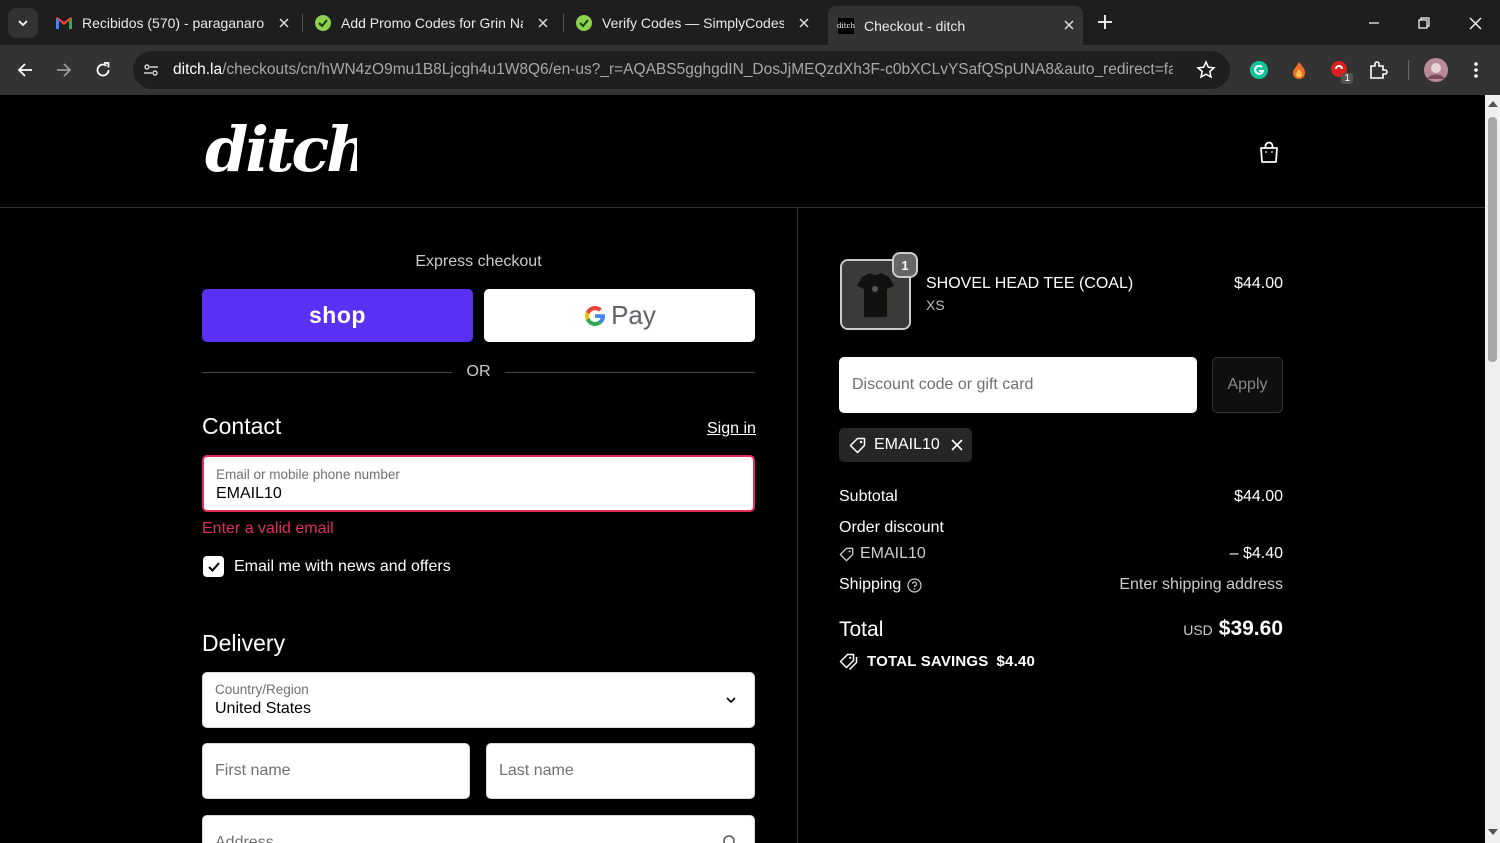 The height and width of the screenshot is (843, 1500). What do you see at coordinates (630, 372) in the screenshot?
I see `divider-line` at bounding box center [630, 372].